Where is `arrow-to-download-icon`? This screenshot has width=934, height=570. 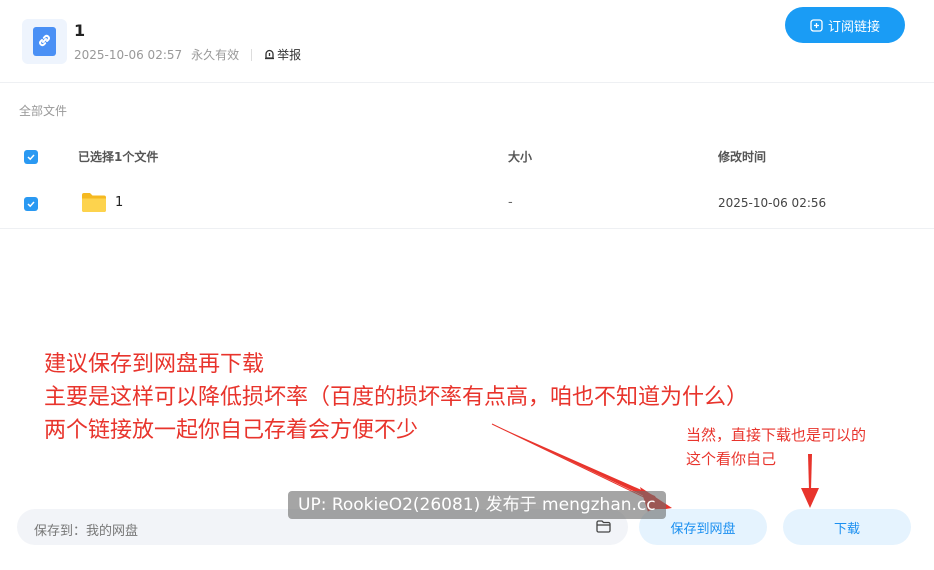
arrow-to-download-icon is located at coordinates (810, 481).